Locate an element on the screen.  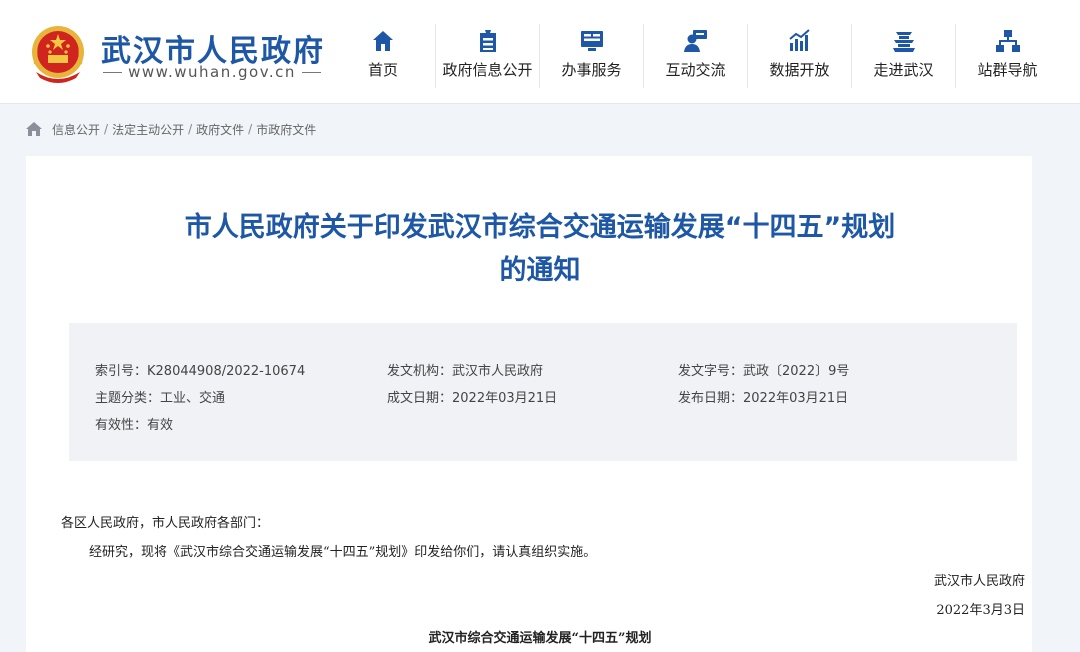
nav-item-interaction: 互动交流 is located at coordinates (695, 56).